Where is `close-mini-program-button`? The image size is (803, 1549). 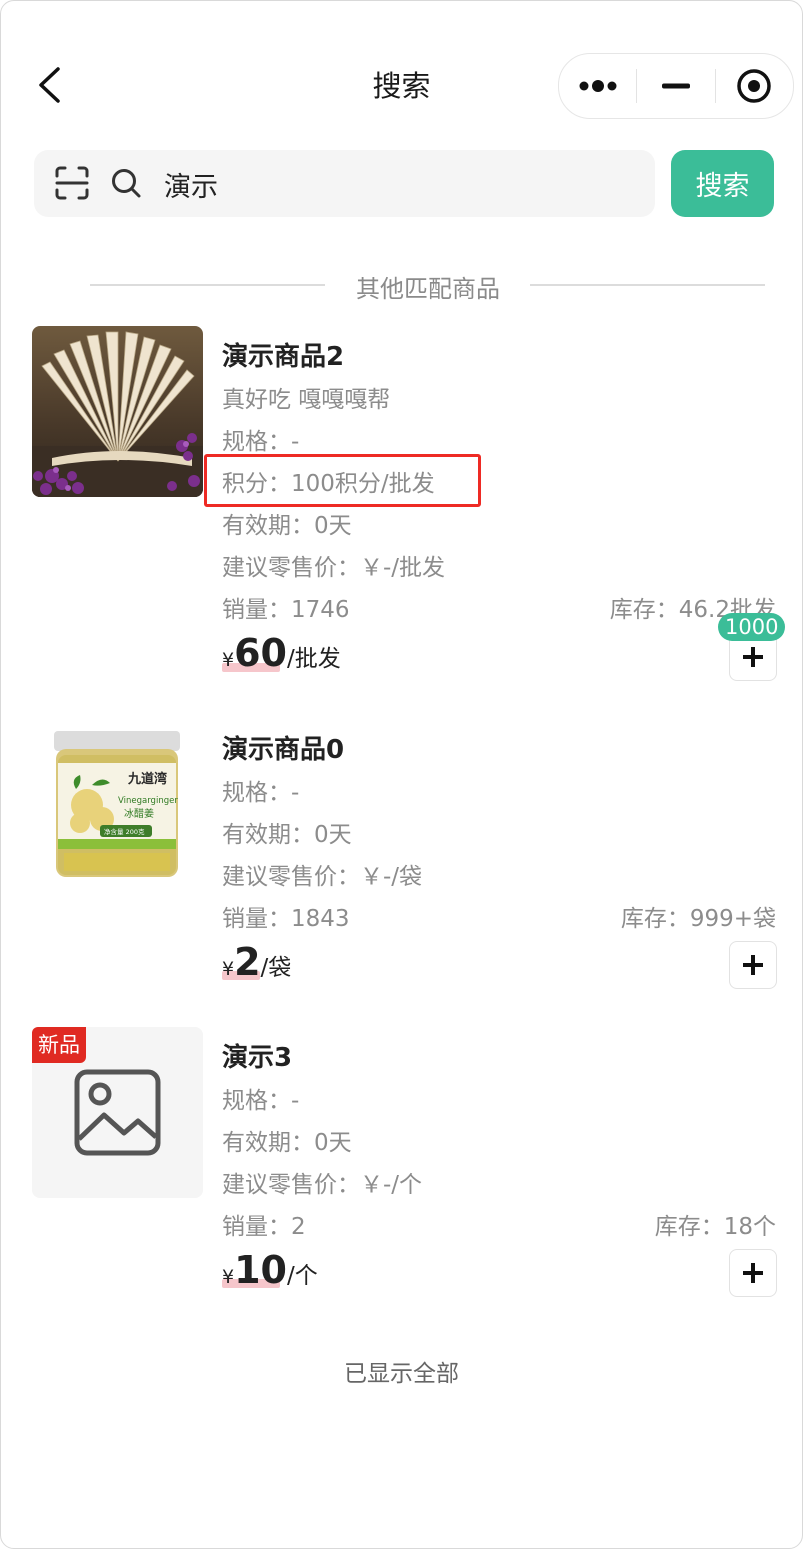 close-mini-program-button is located at coordinates (754, 86).